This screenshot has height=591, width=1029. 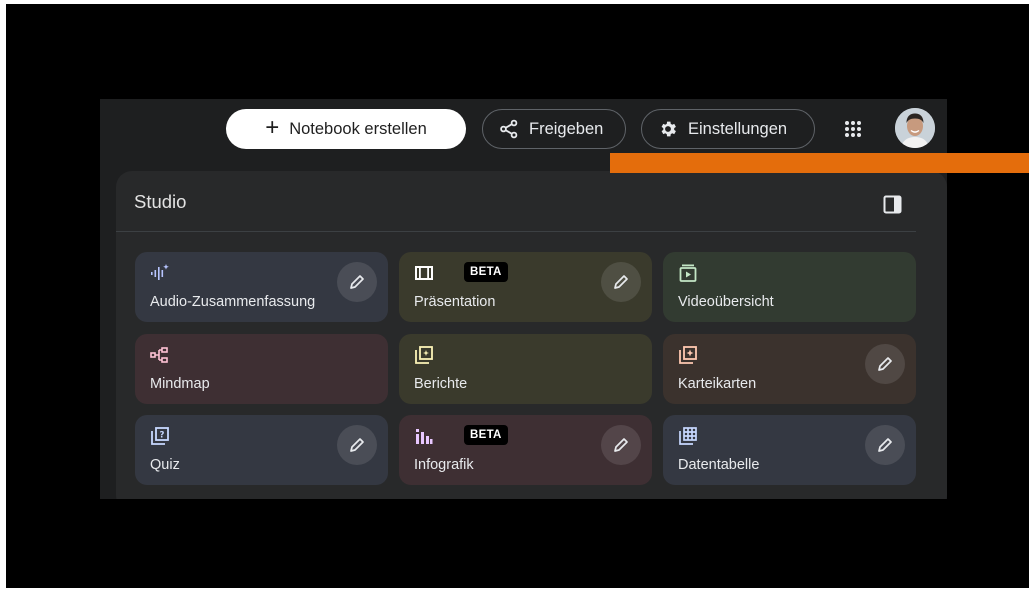 I want to click on studio-divider, so click(x=516, y=231).